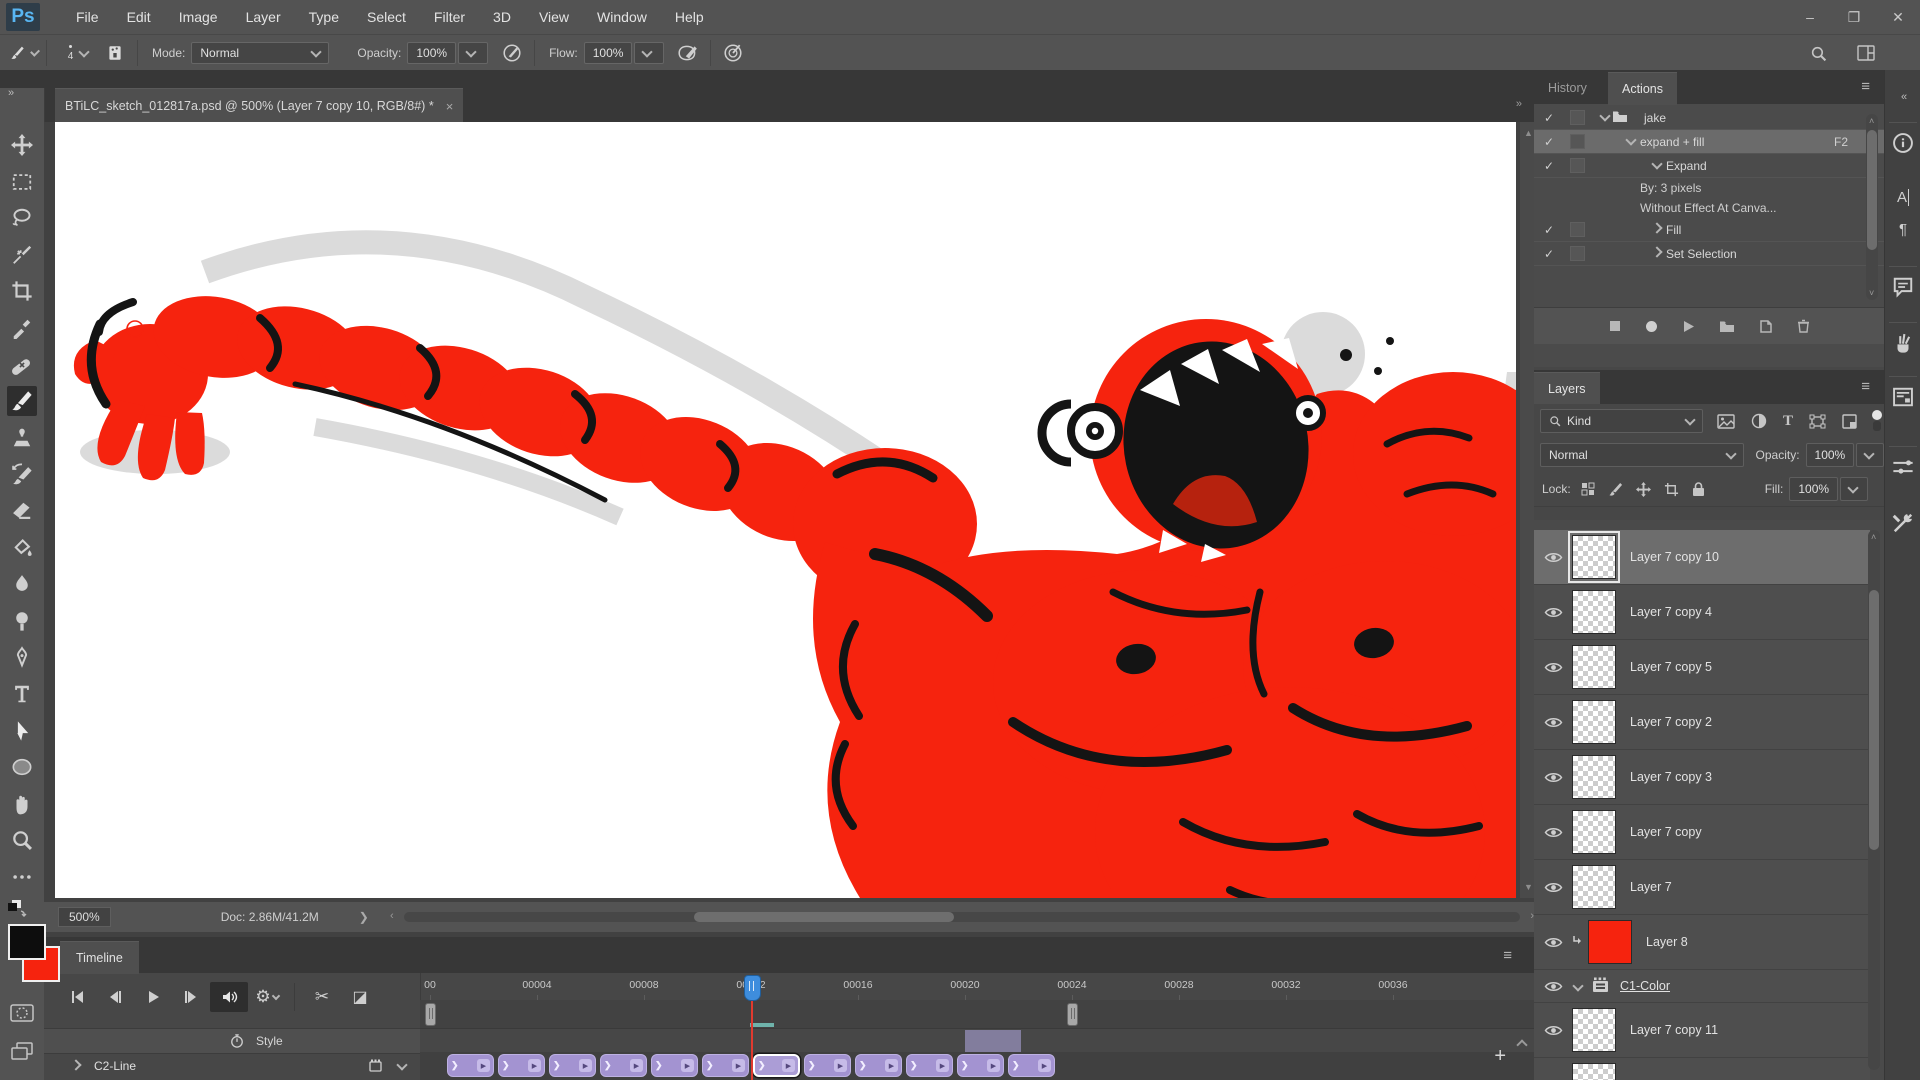  What do you see at coordinates (1709, 188) in the screenshot?
I see `action-row: By: 3 pixels` at bounding box center [1709, 188].